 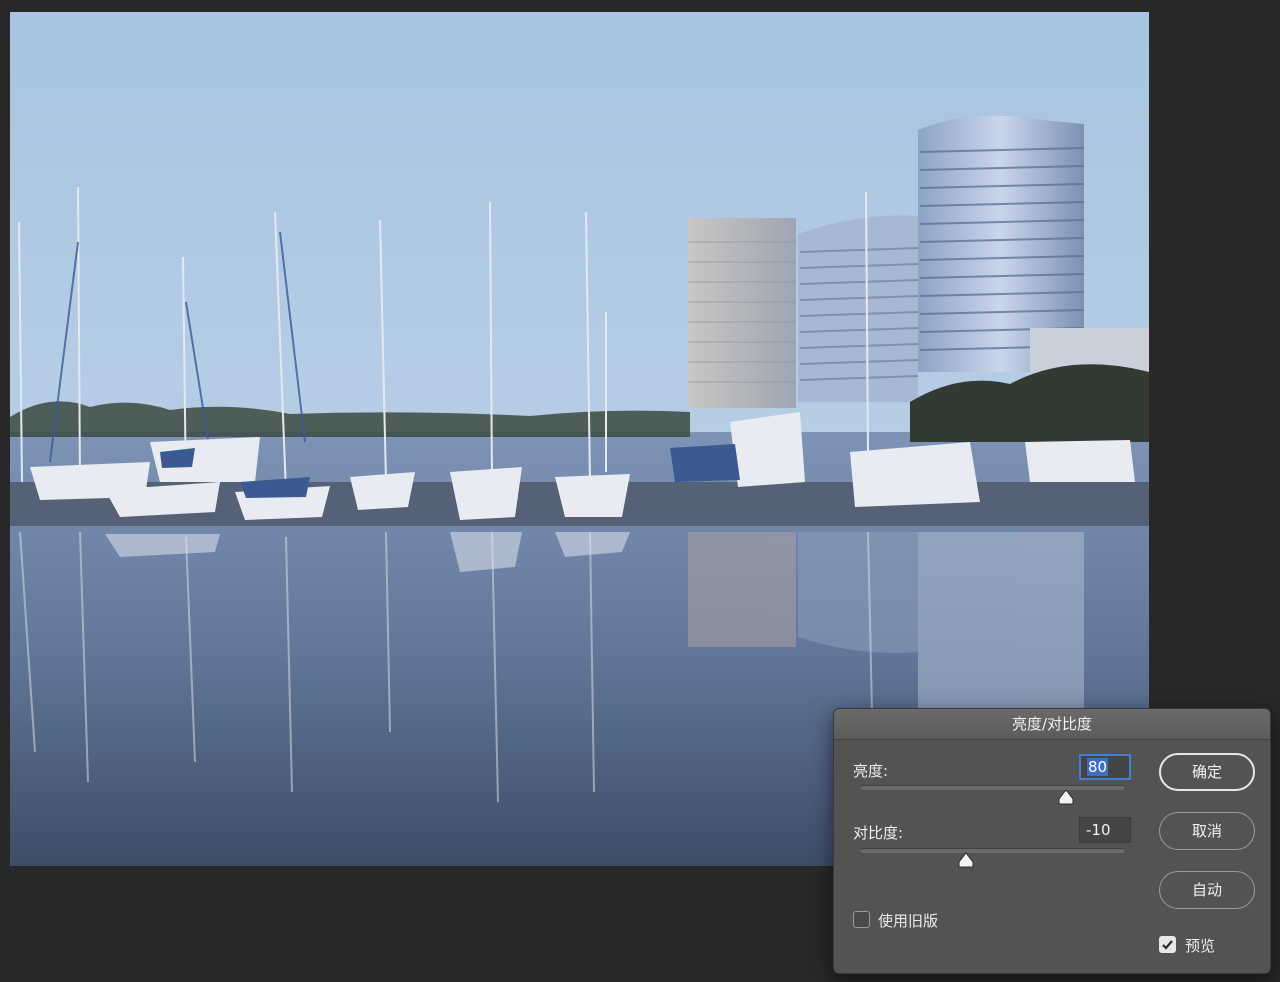 I want to click on contrast-label: 对比度:, so click(x=878, y=833).